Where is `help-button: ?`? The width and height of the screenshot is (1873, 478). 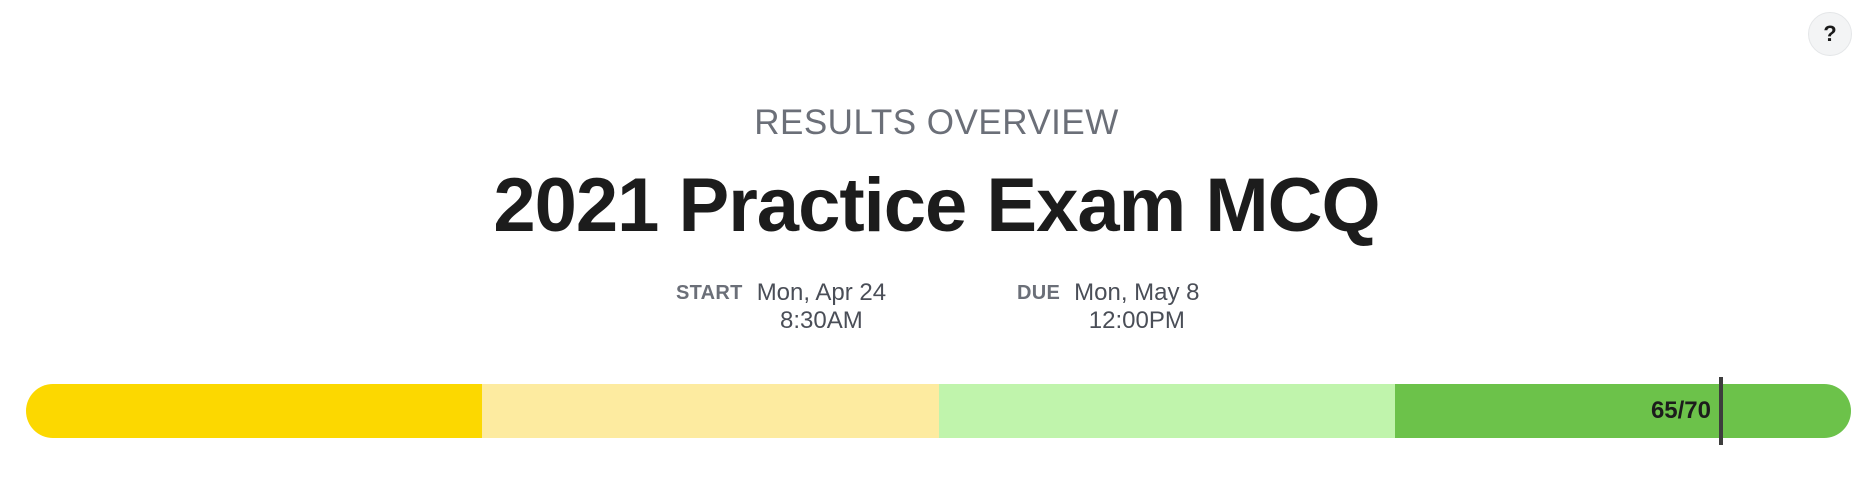
help-button: ? is located at coordinates (1830, 34).